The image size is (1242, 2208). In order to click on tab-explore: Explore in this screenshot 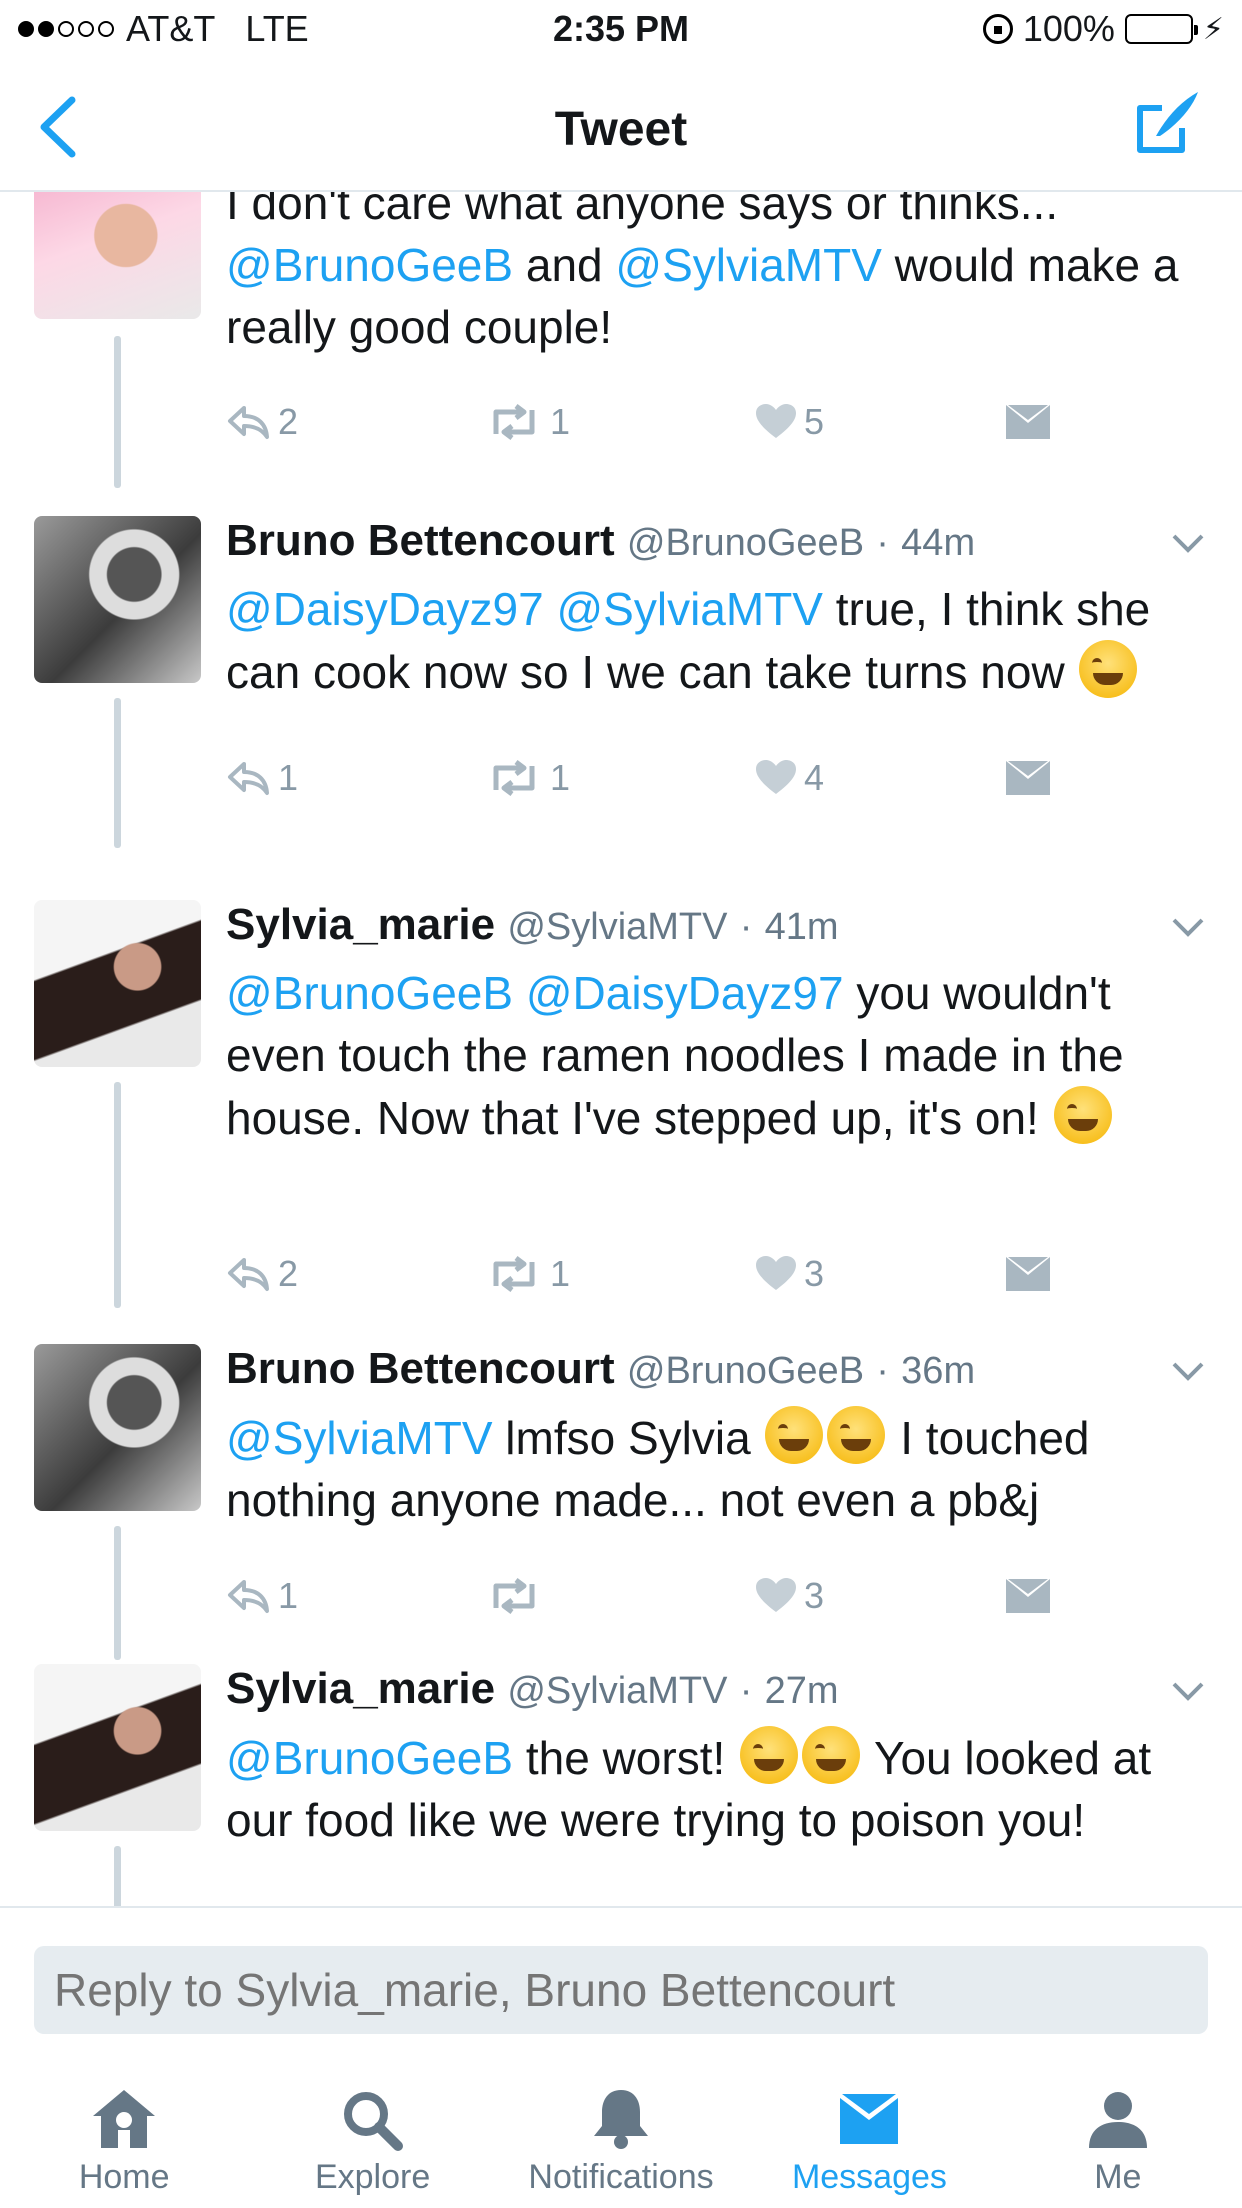, I will do `click(372, 2134)`.